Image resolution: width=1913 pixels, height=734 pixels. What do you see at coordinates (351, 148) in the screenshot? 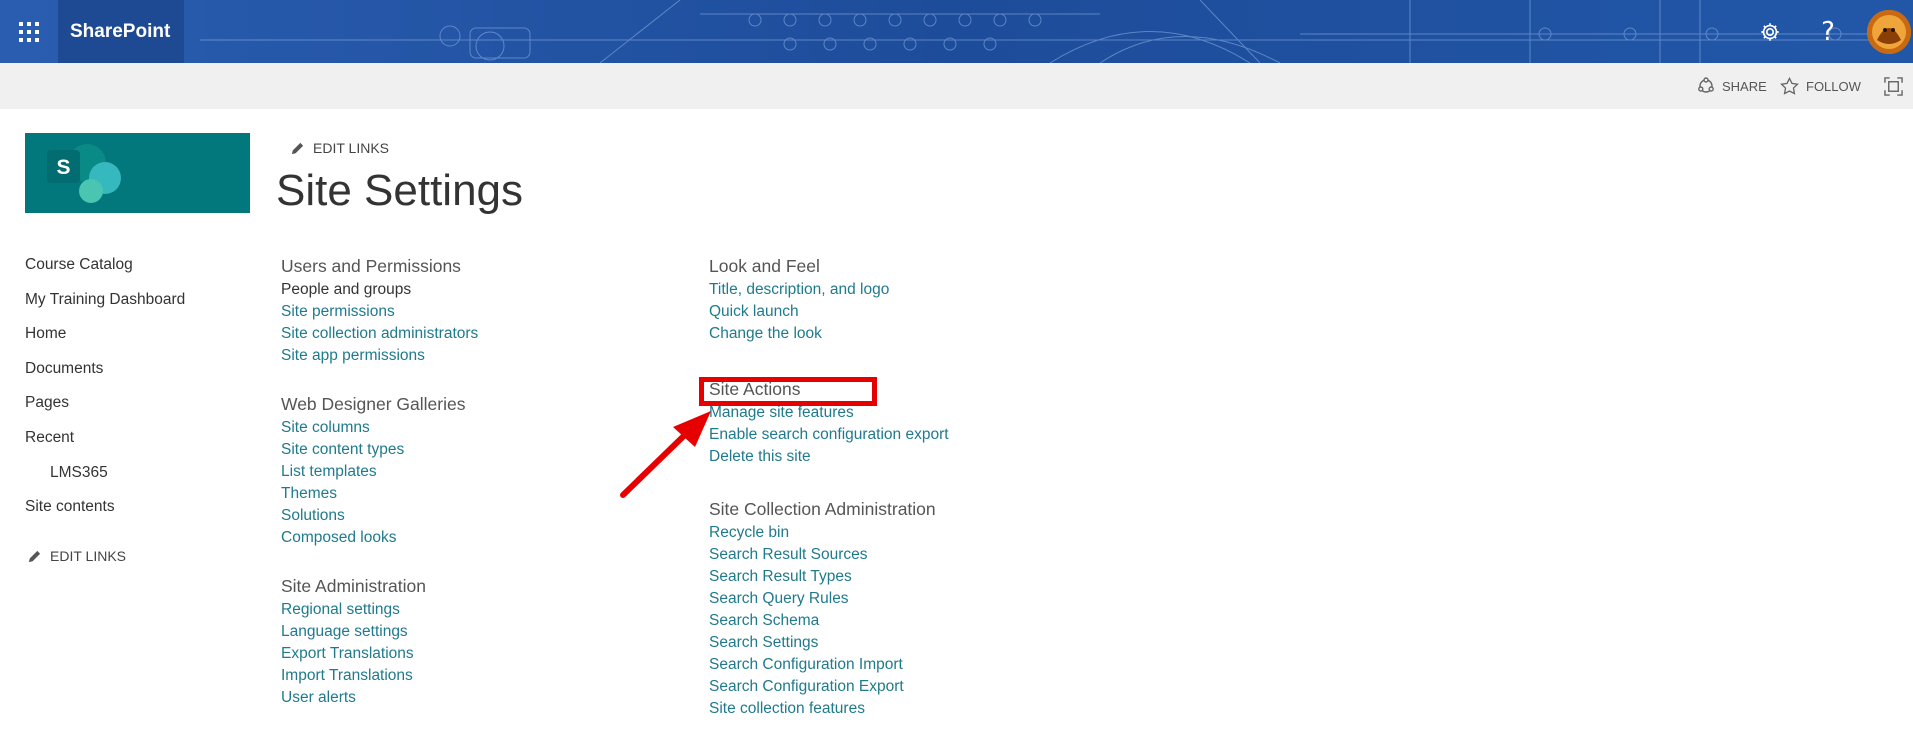
I see `edit-links-top-label: EDIT LINKS` at bounding box center [351, 148].